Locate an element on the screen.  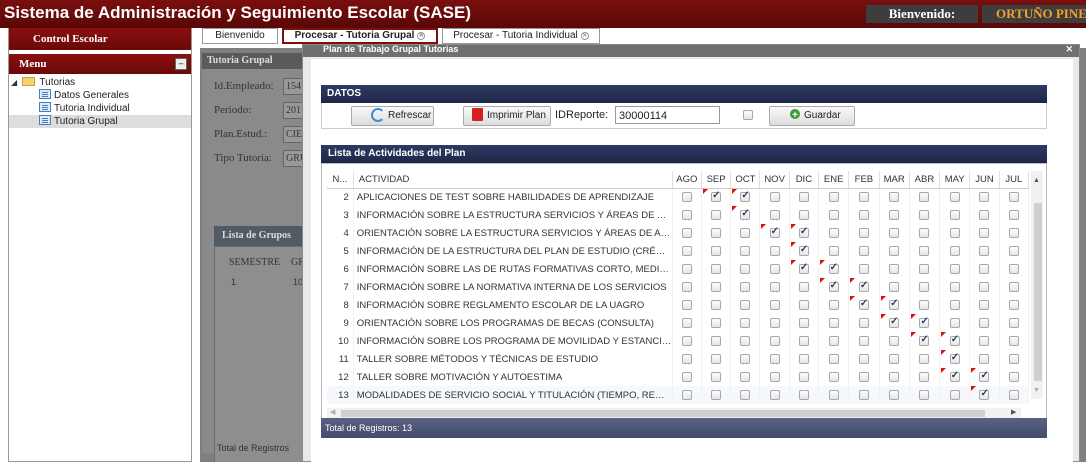
scroll-up-icon: ▲ is located at coordinates (1036, 180).